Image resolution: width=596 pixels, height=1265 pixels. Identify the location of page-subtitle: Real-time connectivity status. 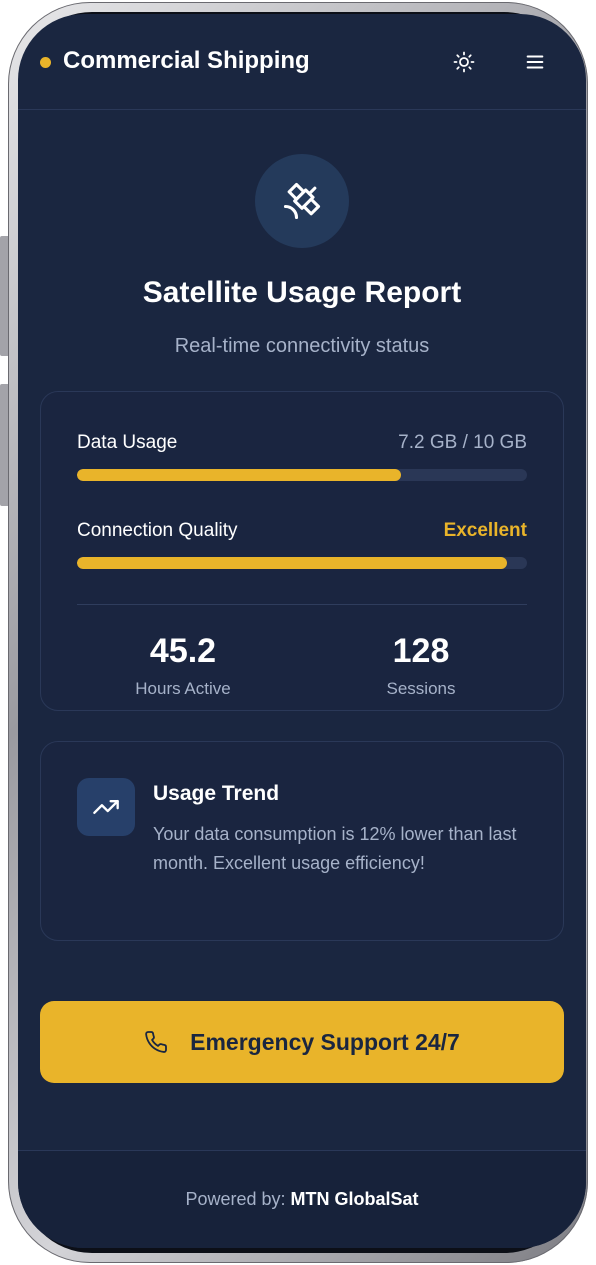
(302, 346).